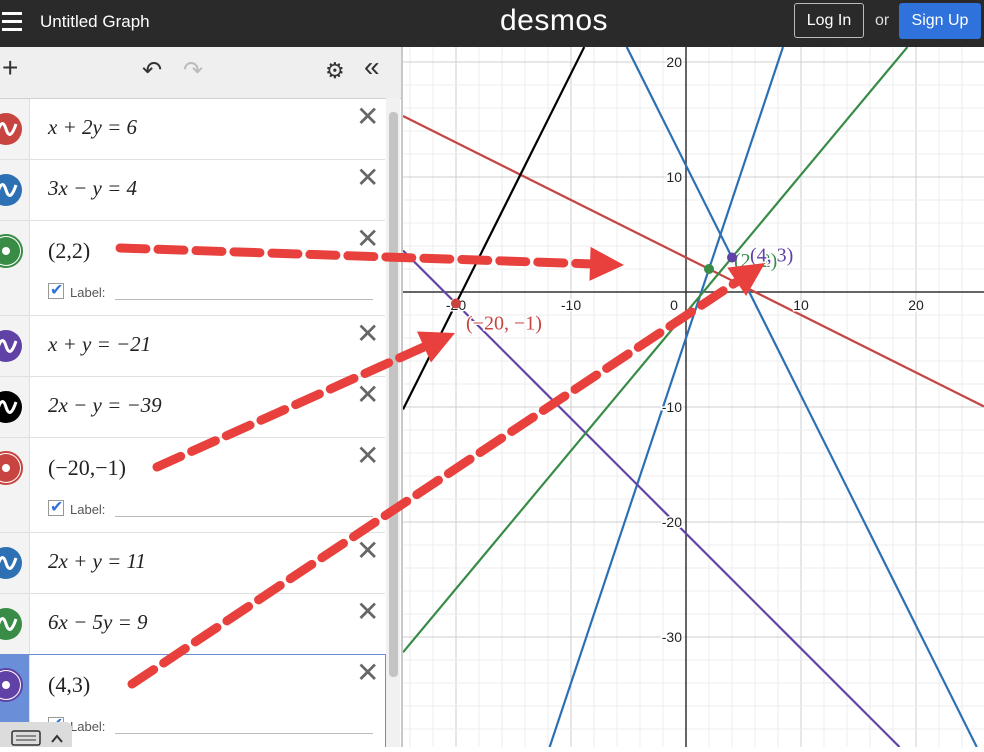 Image resolution: width=984 pixels, height=752 pixels. I want to click on expression-row: (−20,−1) ✕ Label:, so click(192, 485).